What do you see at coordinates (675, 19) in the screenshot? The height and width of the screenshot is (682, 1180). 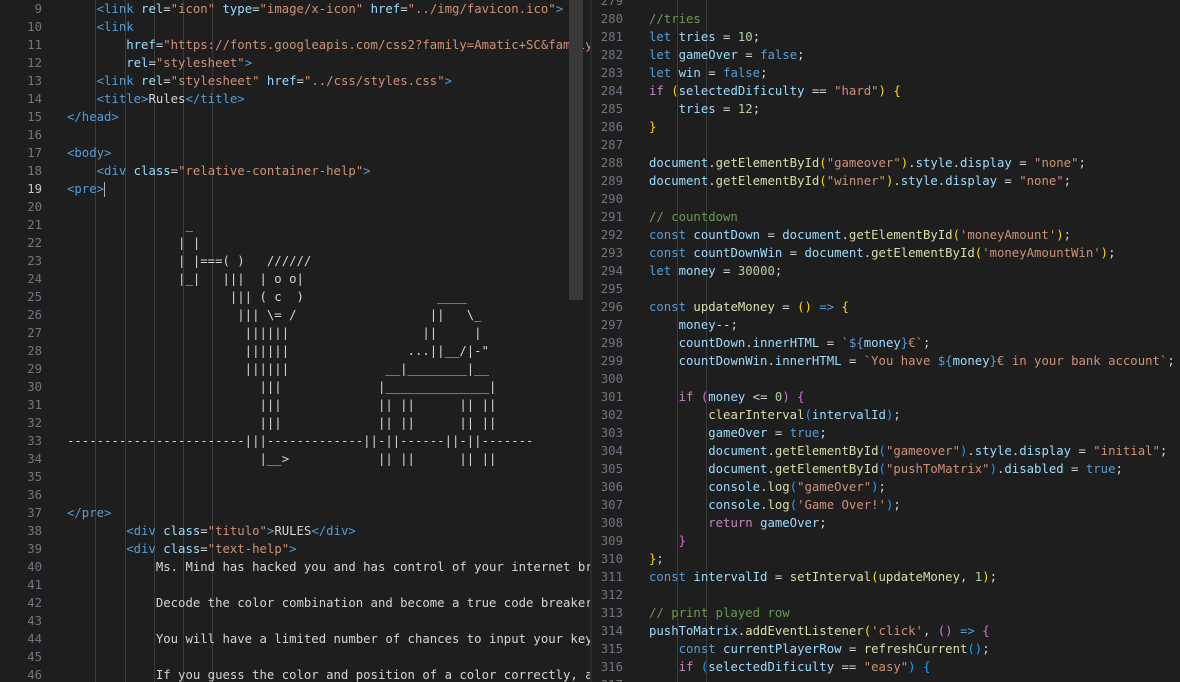 I see `code-text: //tries` at bounding box center [675, 19].